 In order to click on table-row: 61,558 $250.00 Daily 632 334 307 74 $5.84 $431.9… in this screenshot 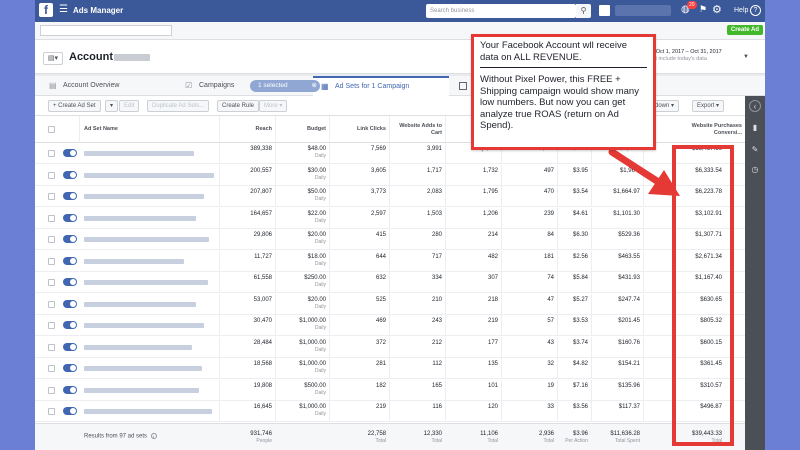, I will do `click(390, 282)`.